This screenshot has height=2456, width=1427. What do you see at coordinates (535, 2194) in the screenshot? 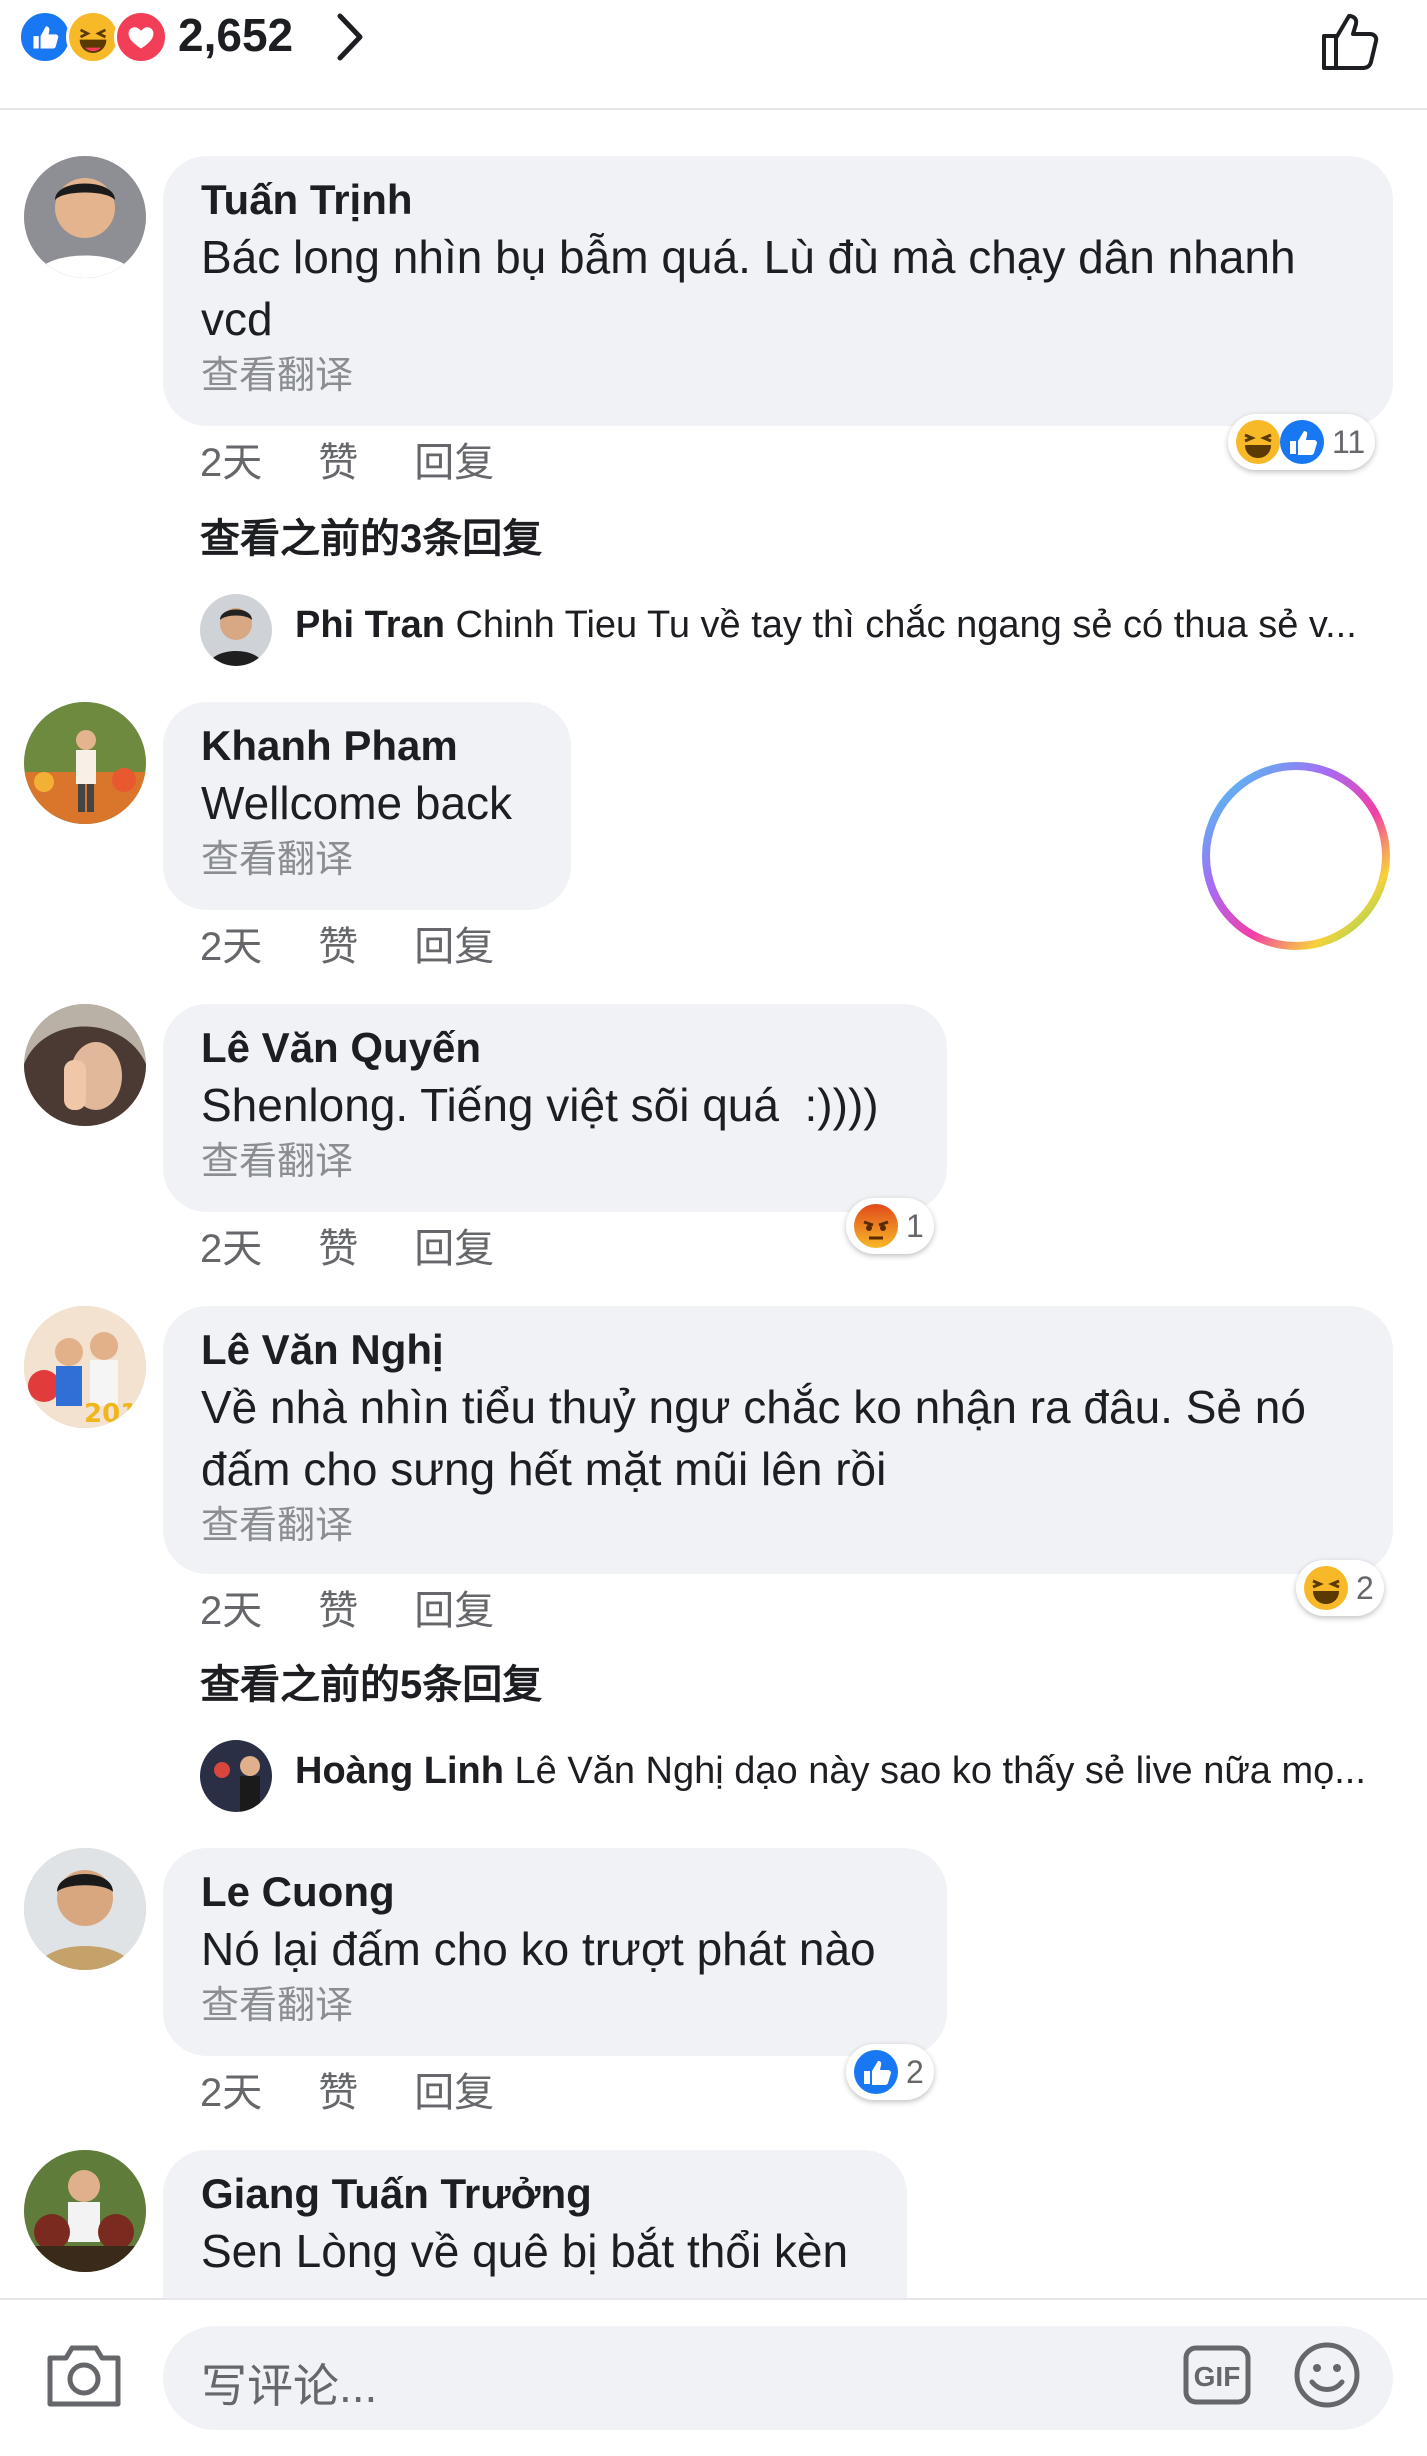
I see `comment-author: Giang Tuấn Trưởng` at bounding box center [535, 2194].